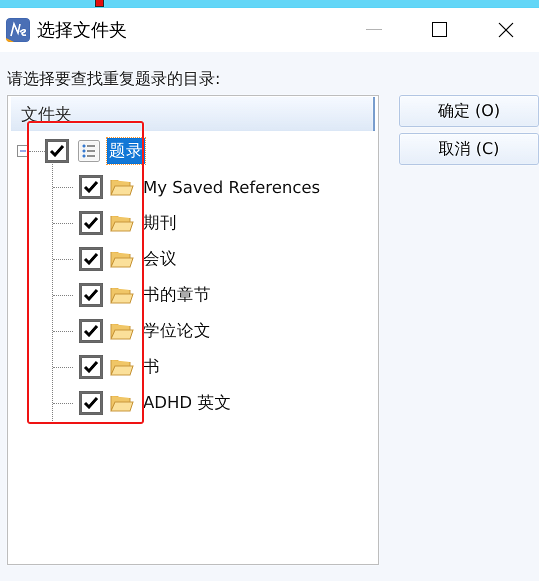 This screenshot has width=539, height=581. Describe the element at coordinates (469, 111) in the screenshot. I see `ok-button: 确定 (O)` at that location.